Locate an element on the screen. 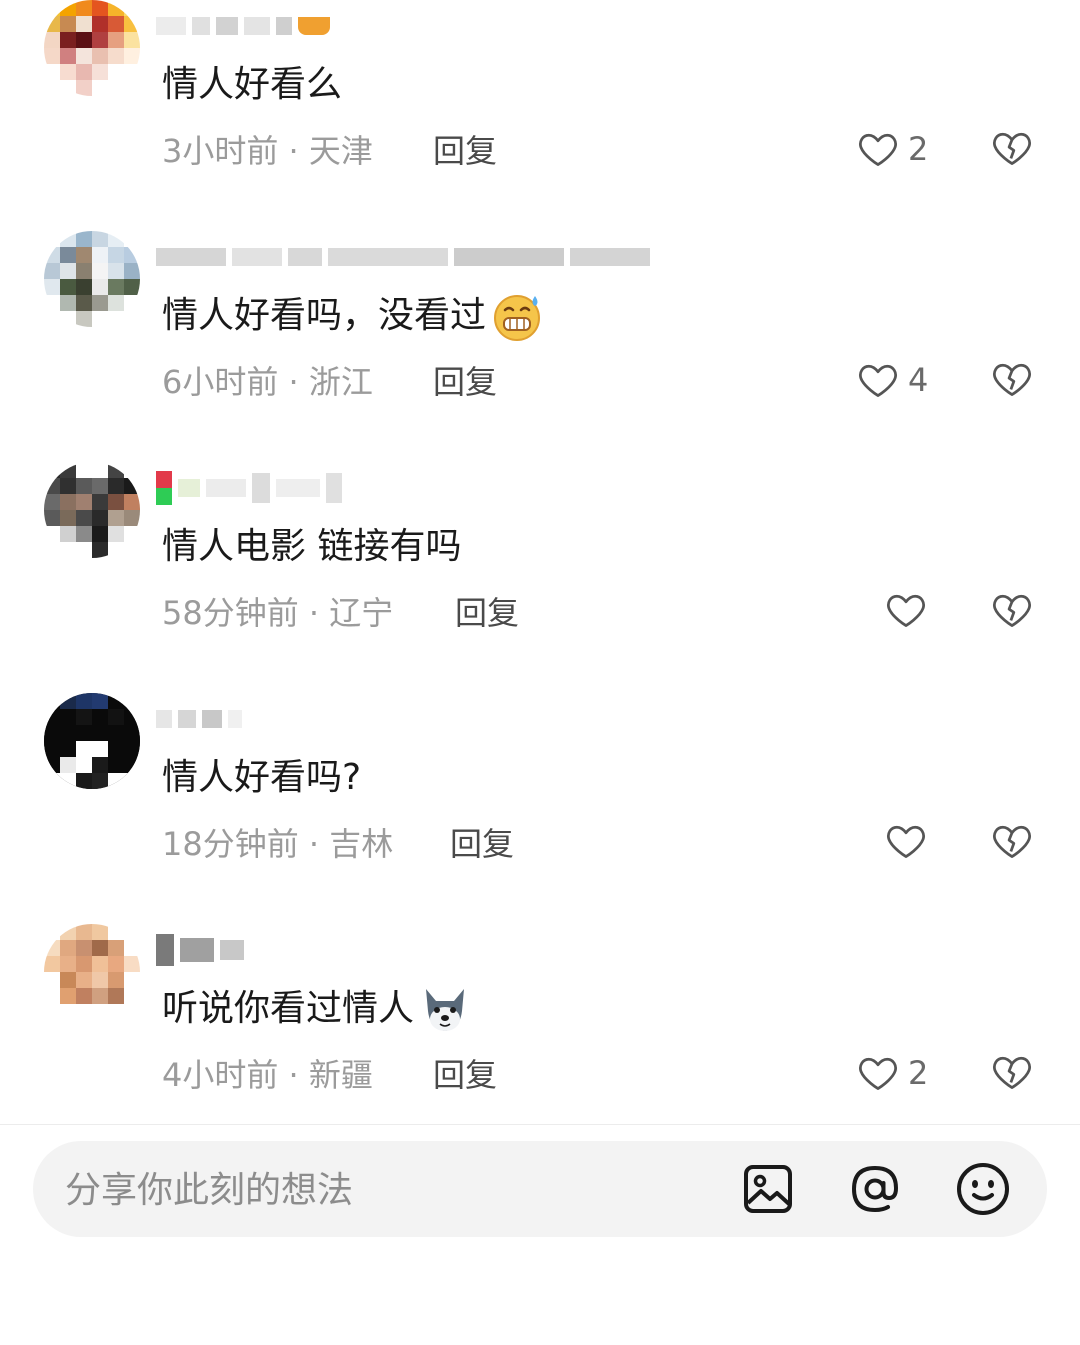 This screenshot has width=1080, height=1345. mention-button is located at coordinates (875, 1189).